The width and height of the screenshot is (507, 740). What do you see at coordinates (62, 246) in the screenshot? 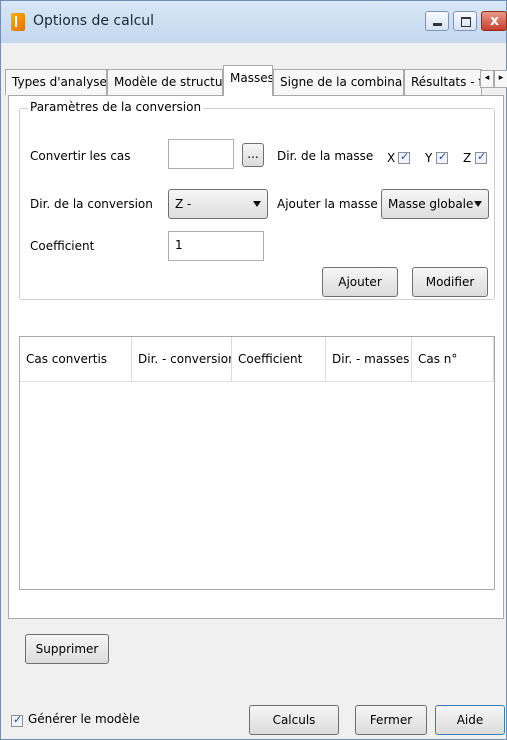
I see `coefficient-label: Coefficient` at bounding box center [62, 246].